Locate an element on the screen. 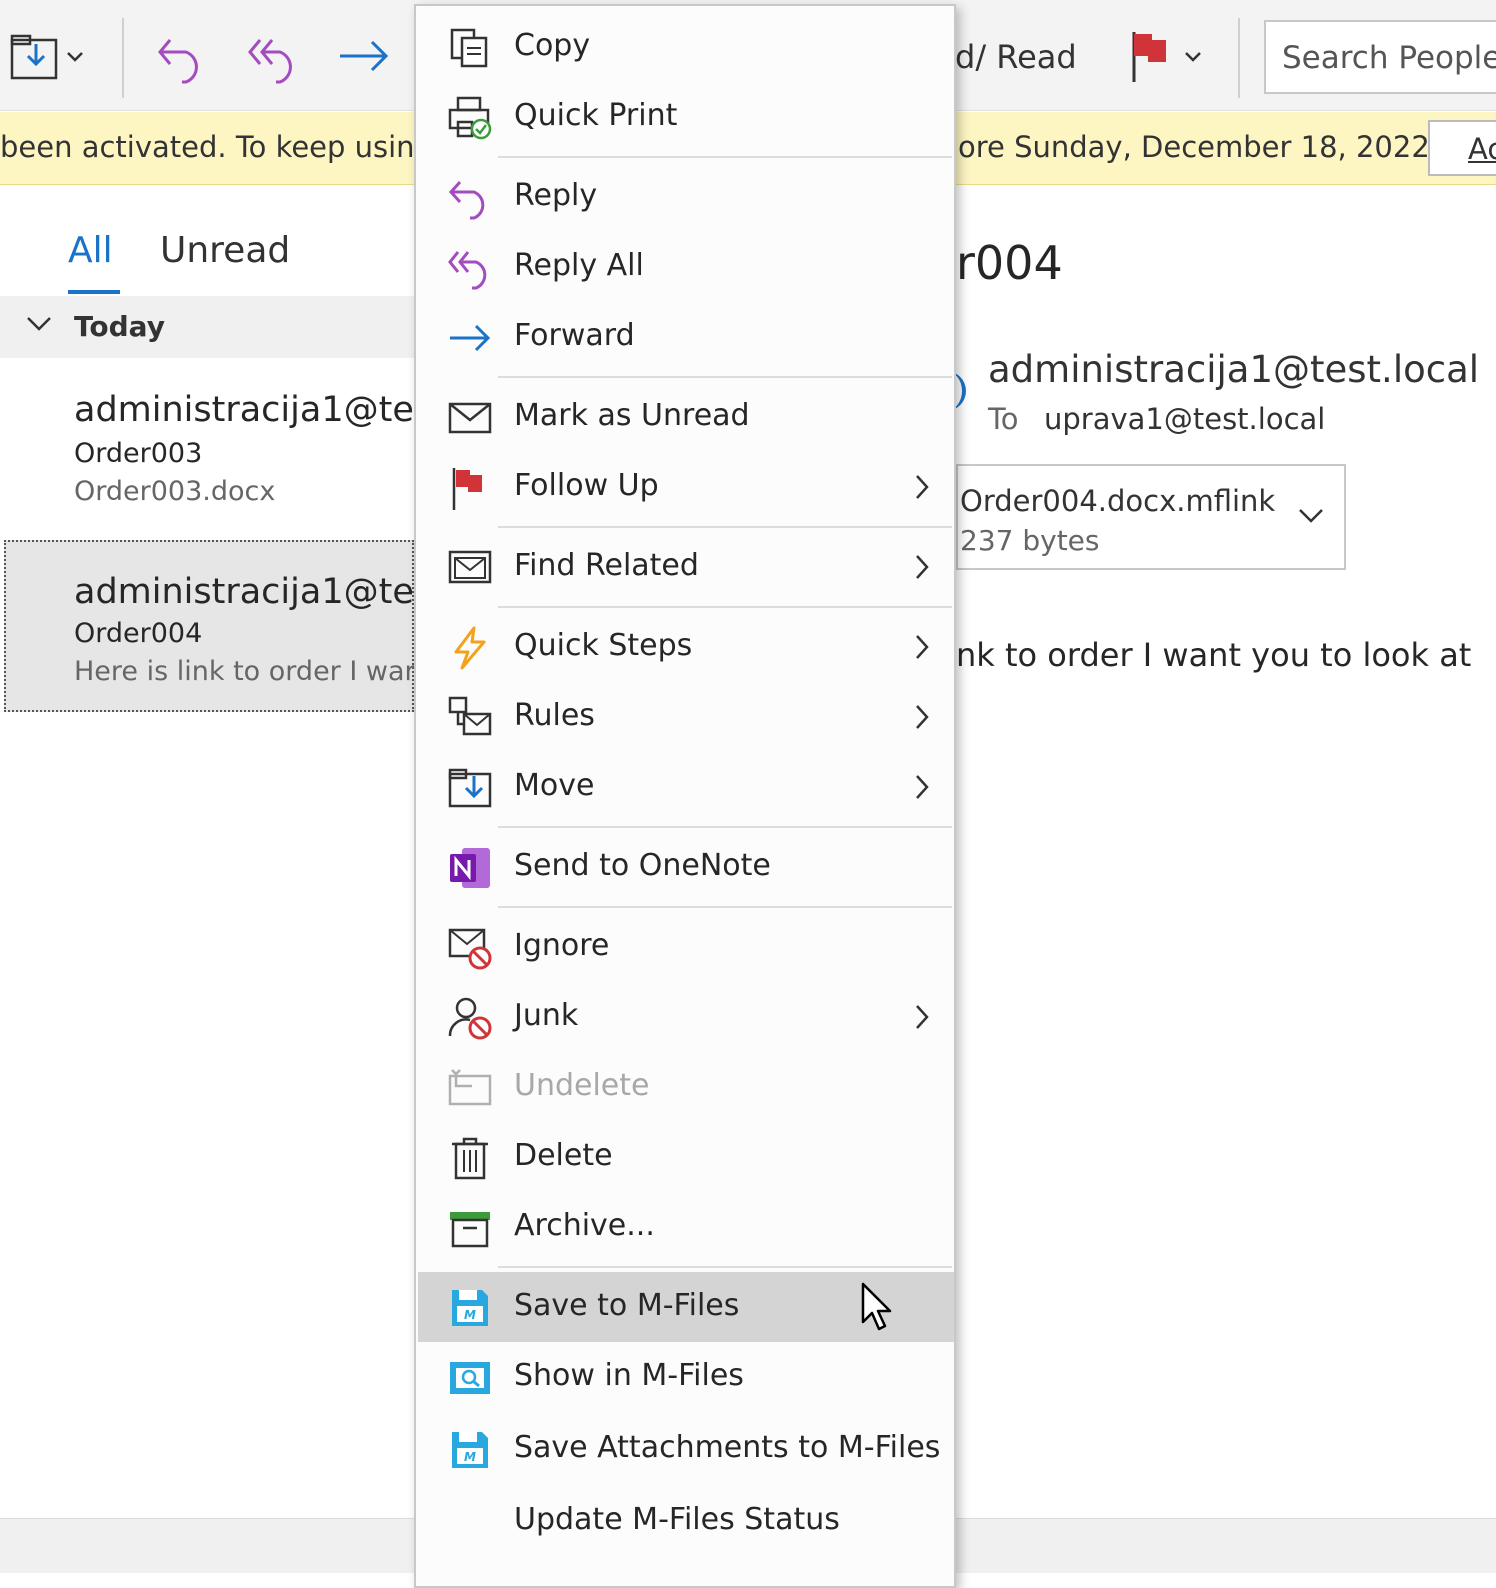  menu-item-follow-up: Follow Up is located at coordinates (686, 487).